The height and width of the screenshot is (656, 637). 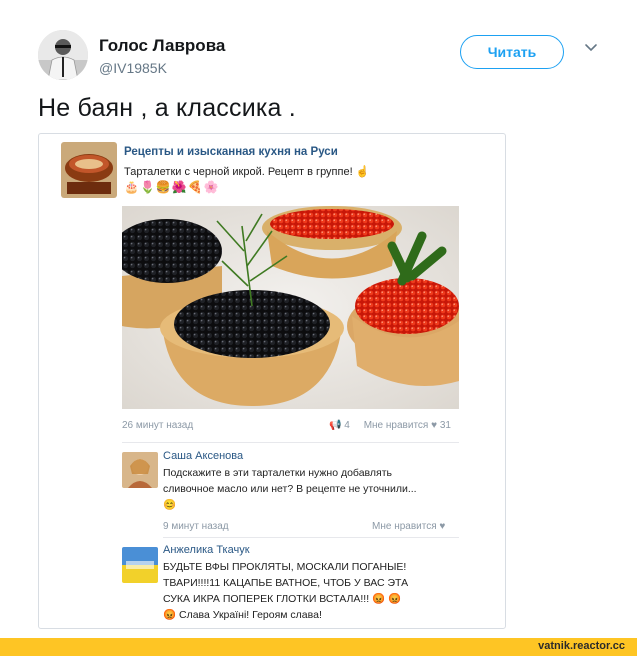 What do you see at coordinates (133, 68) in the screenshot?
I see `user-handle: @IV1985K` at bounding box center [133, 68].